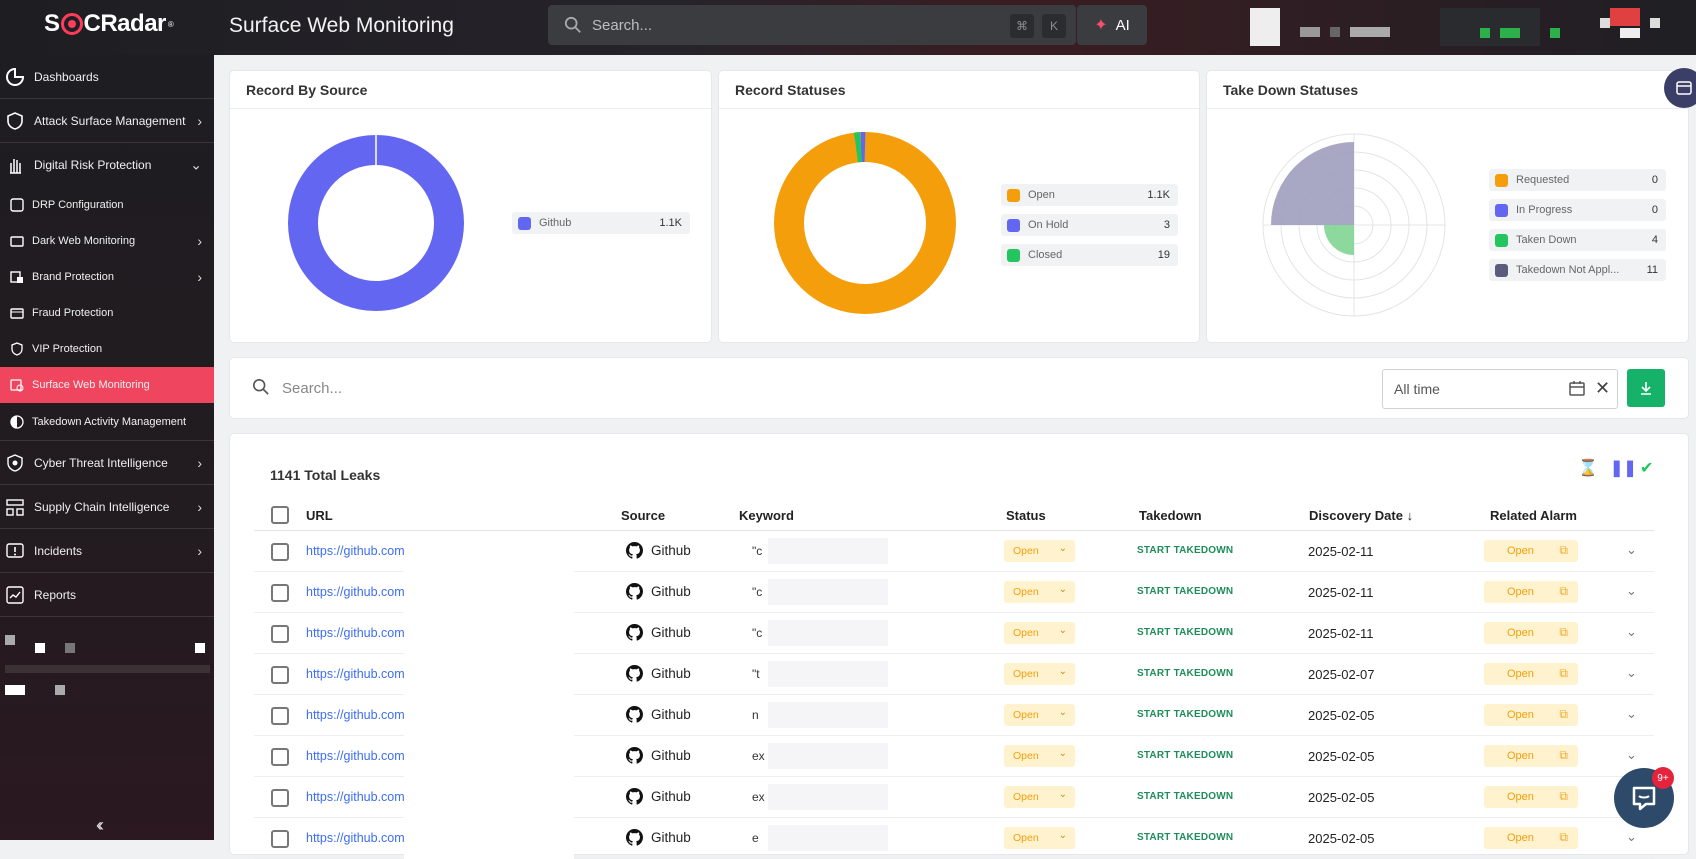  I want to click on sidebar-item-digital-risk: Digital Risk Protection ⌄, so click(107, 165).